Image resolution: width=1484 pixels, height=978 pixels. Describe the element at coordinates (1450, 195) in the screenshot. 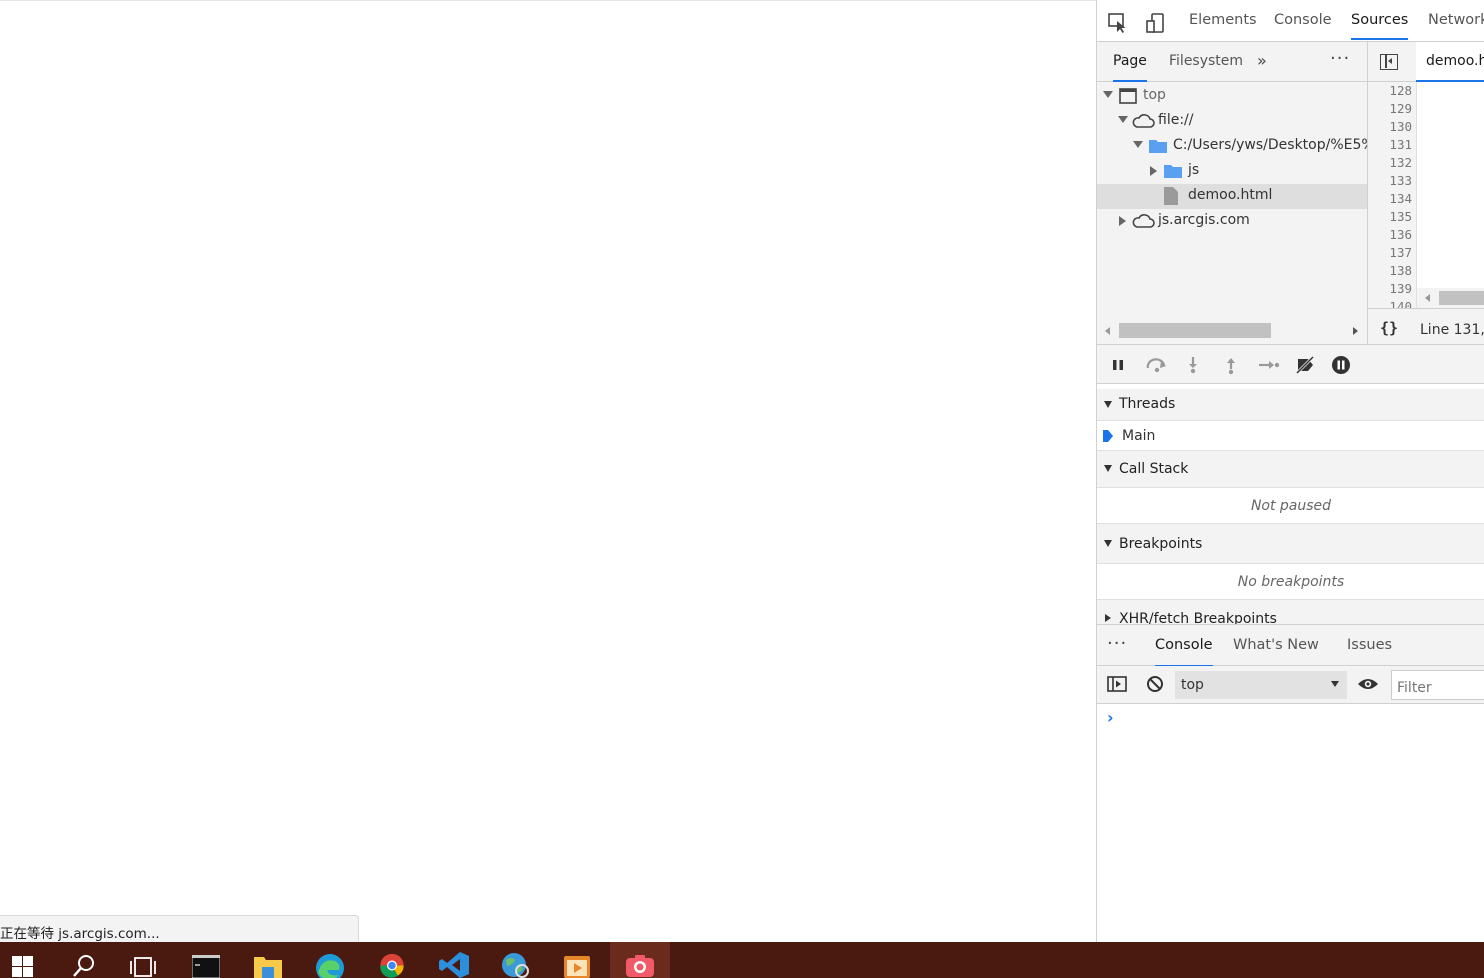

I see `code-editor` at that location.